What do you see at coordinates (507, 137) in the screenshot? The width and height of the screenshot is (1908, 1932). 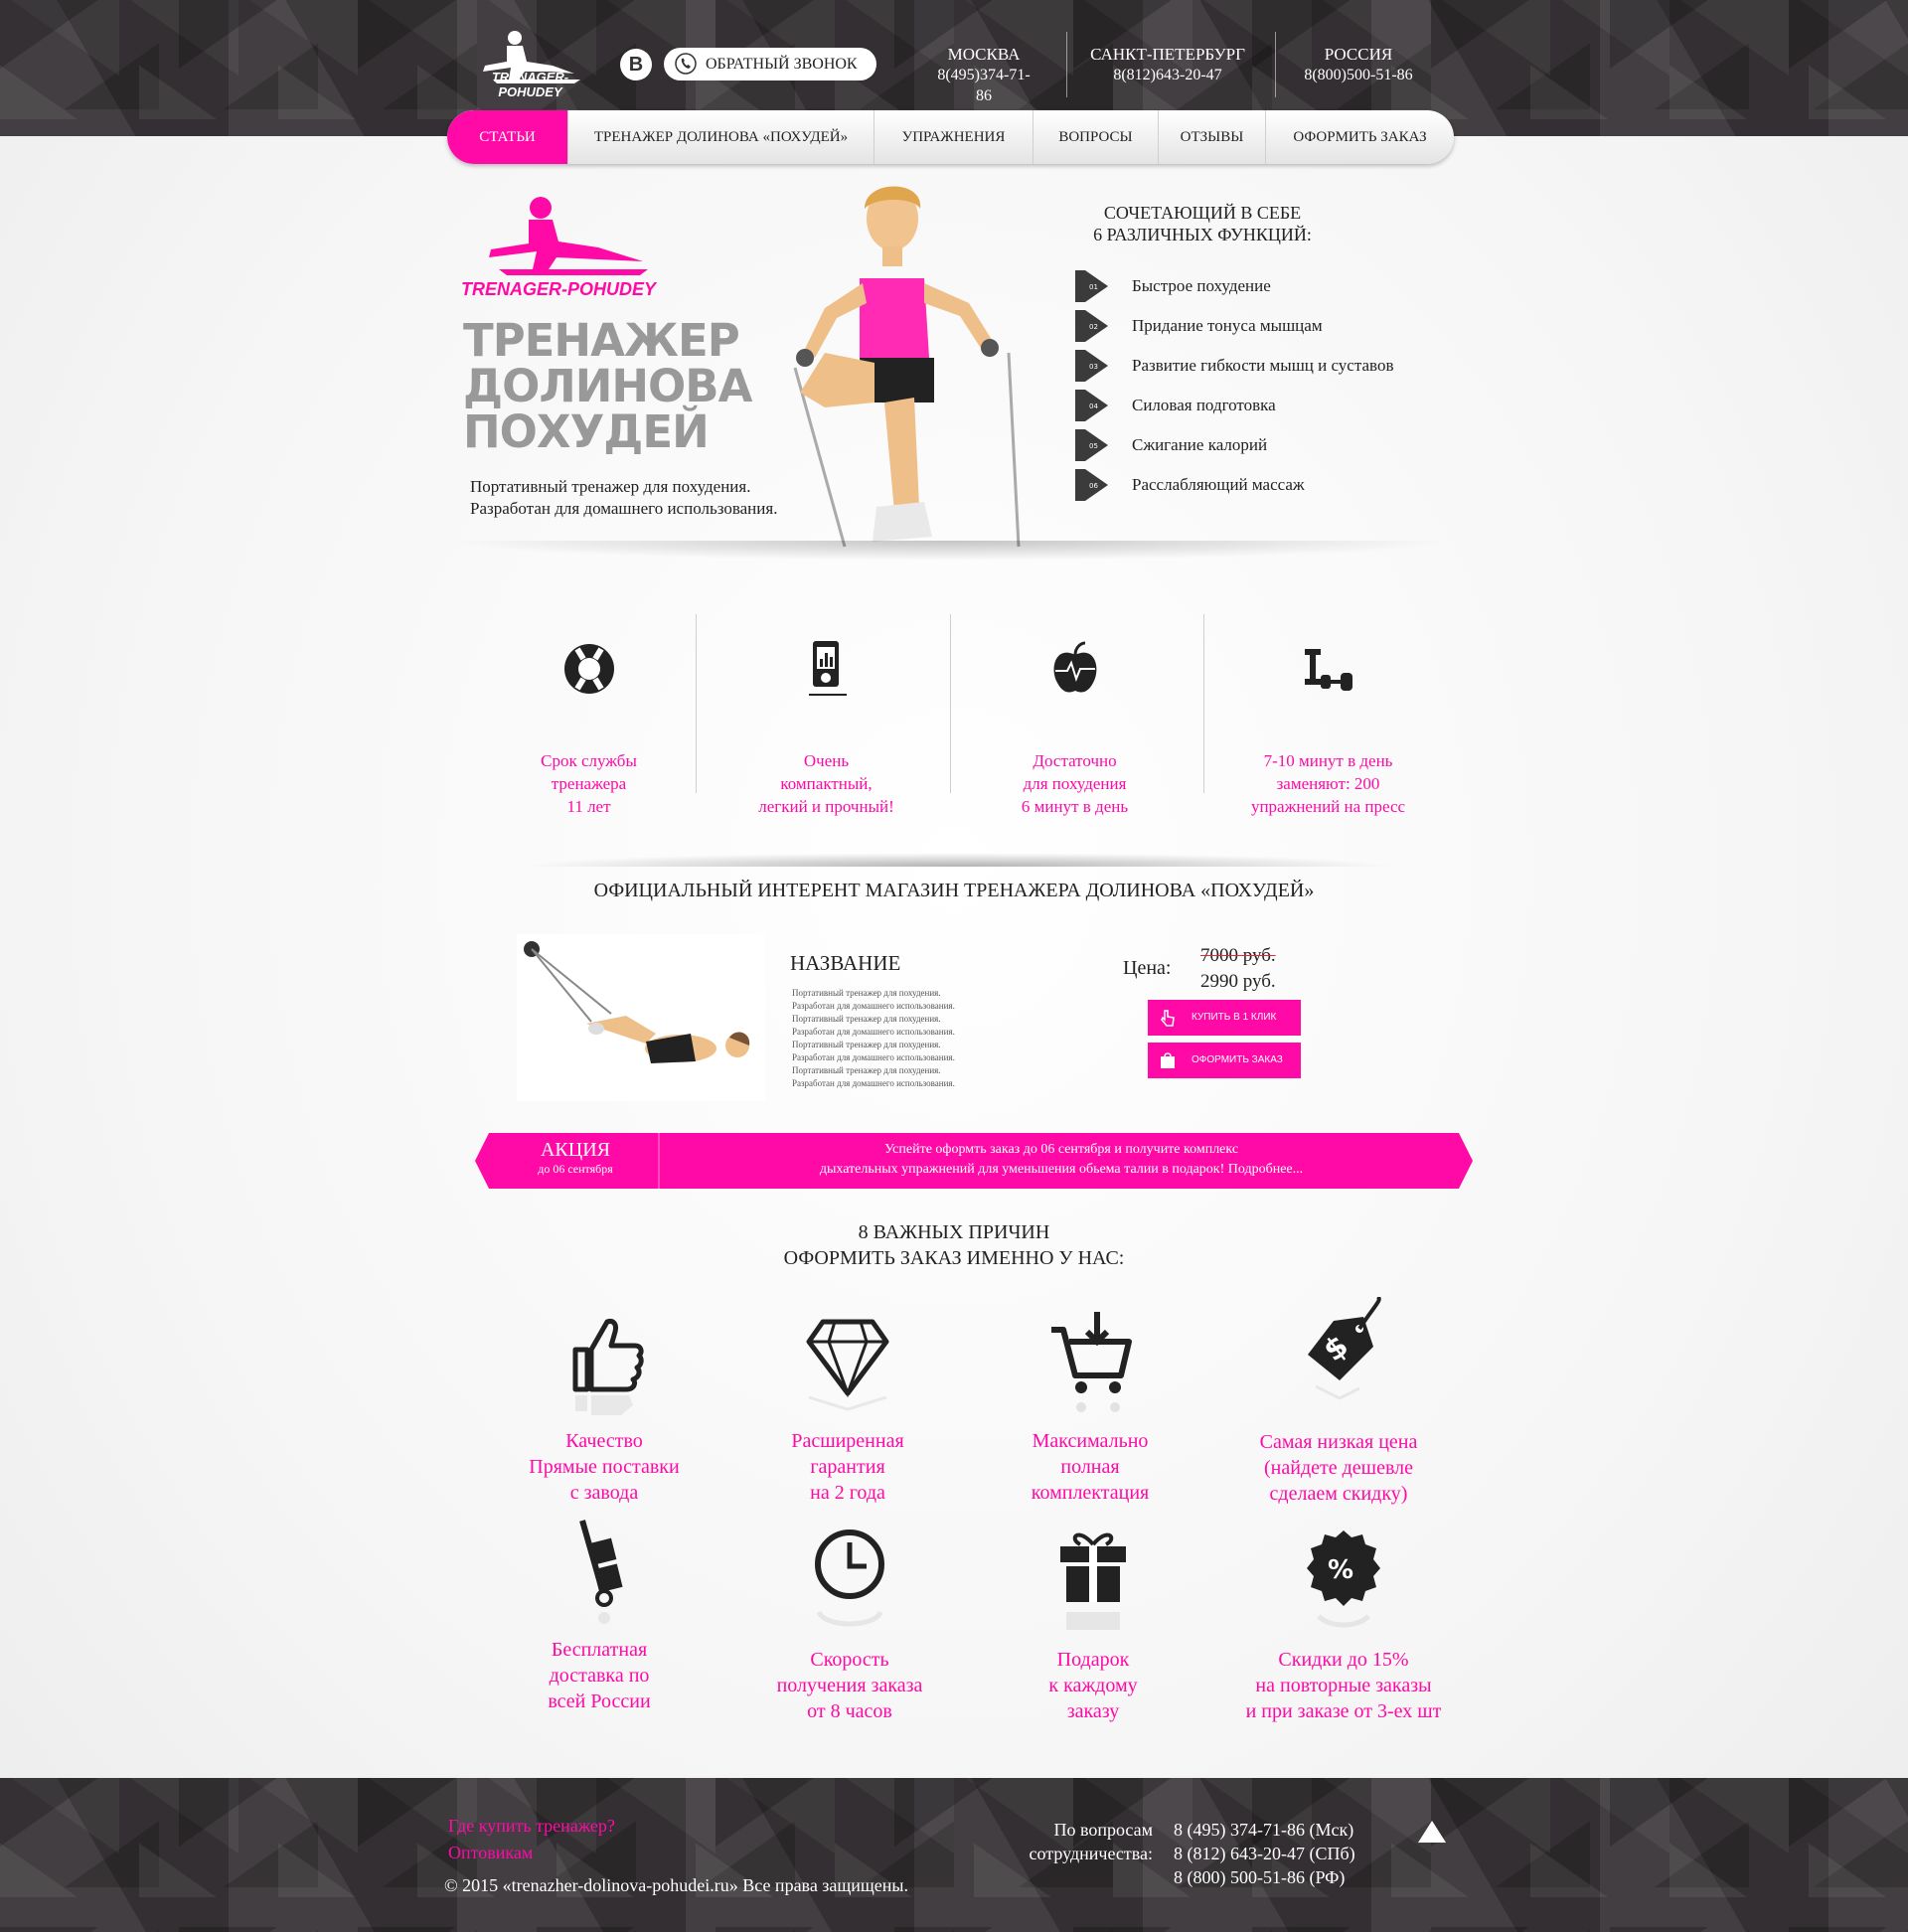 I see `nav-item-articles: СТАТЬИ` at bounding box center [507, 137].